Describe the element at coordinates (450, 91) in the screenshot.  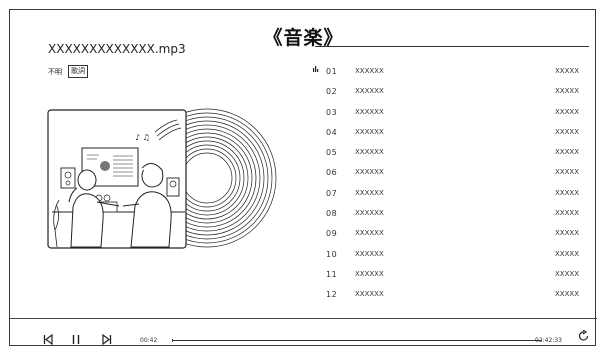
I see `track-row: 02 XXXXXX XXXXX` at that location.